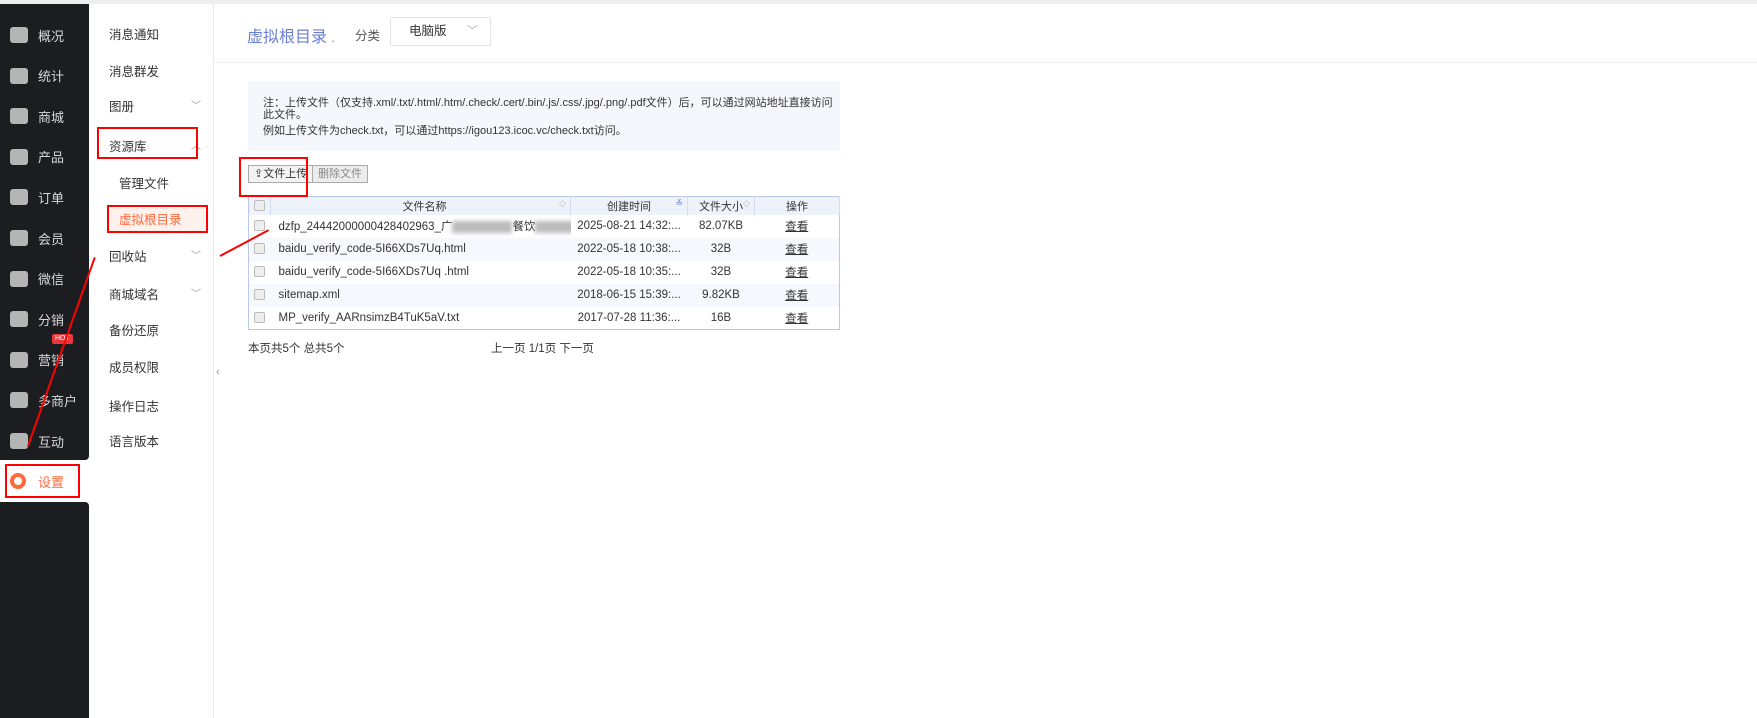  I want to click on secondary-nav-item: 消息通知, so click(159, 35).